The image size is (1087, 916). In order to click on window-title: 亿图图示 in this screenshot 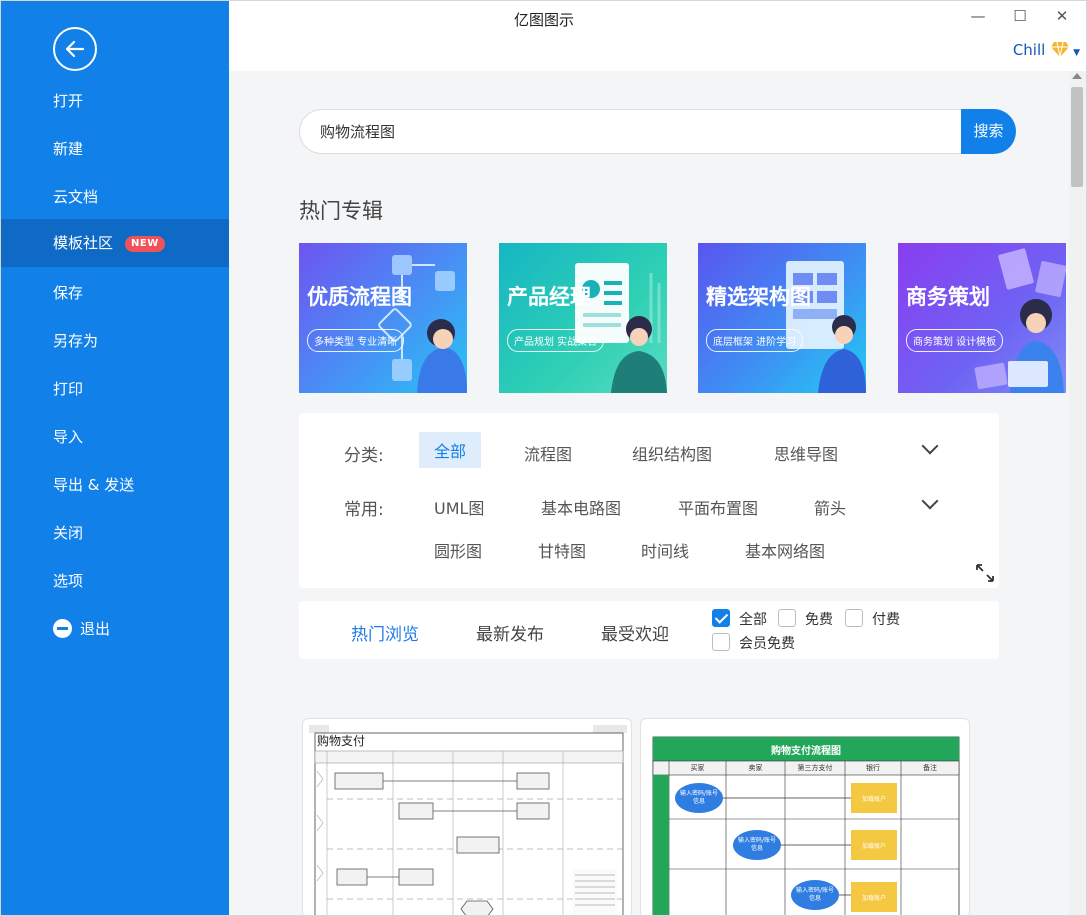, I will do `click(543, 20)`.